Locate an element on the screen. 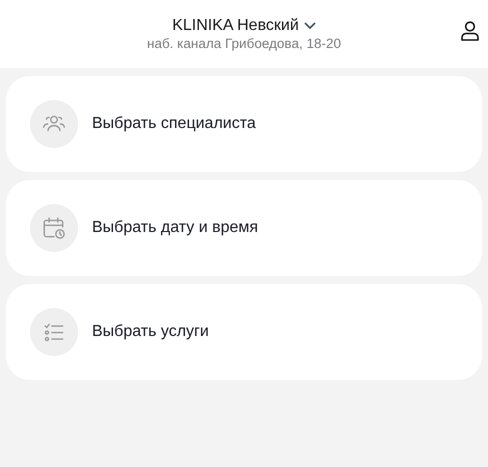 The width and height of the screenshot is (488, 467). option-label: Выбрать специалиста is located at coordinates (174, 124).